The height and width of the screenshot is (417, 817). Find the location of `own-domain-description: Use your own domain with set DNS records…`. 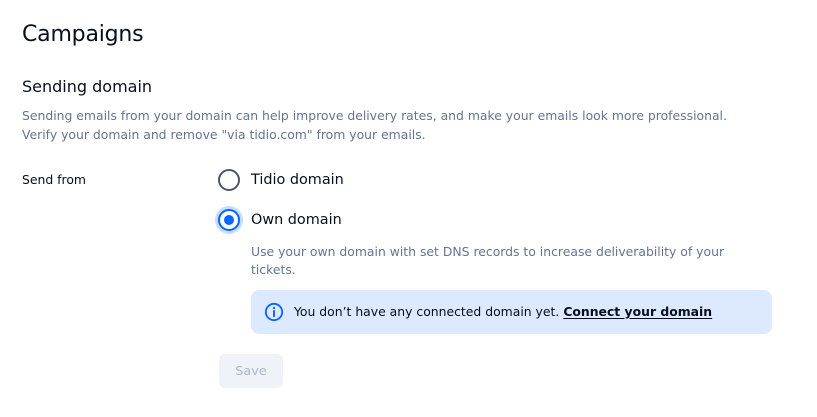

own-domain-description: Use your own domain with set DNS records… is located at coordinates (488, 260).